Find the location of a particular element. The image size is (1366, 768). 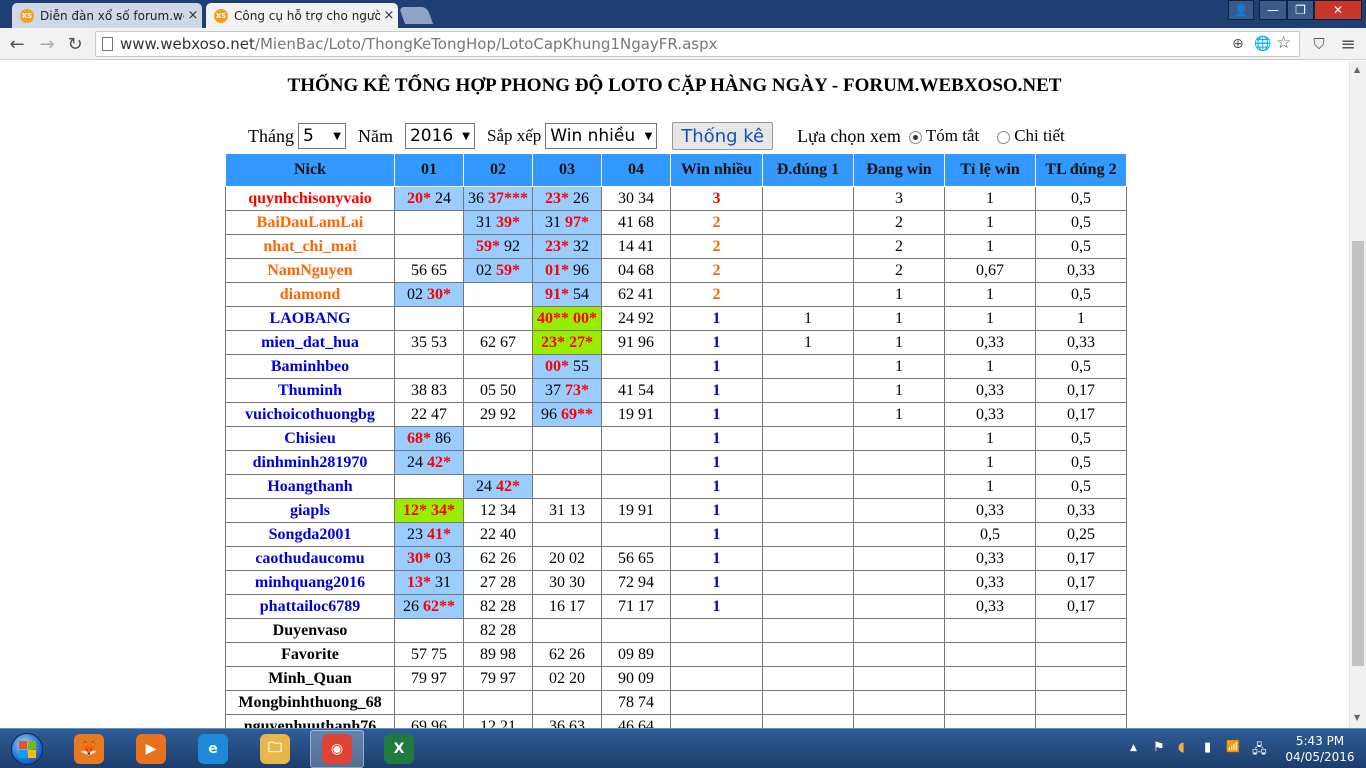

file-explorer-icon: 🗀 is located at coordinates (275, 749).